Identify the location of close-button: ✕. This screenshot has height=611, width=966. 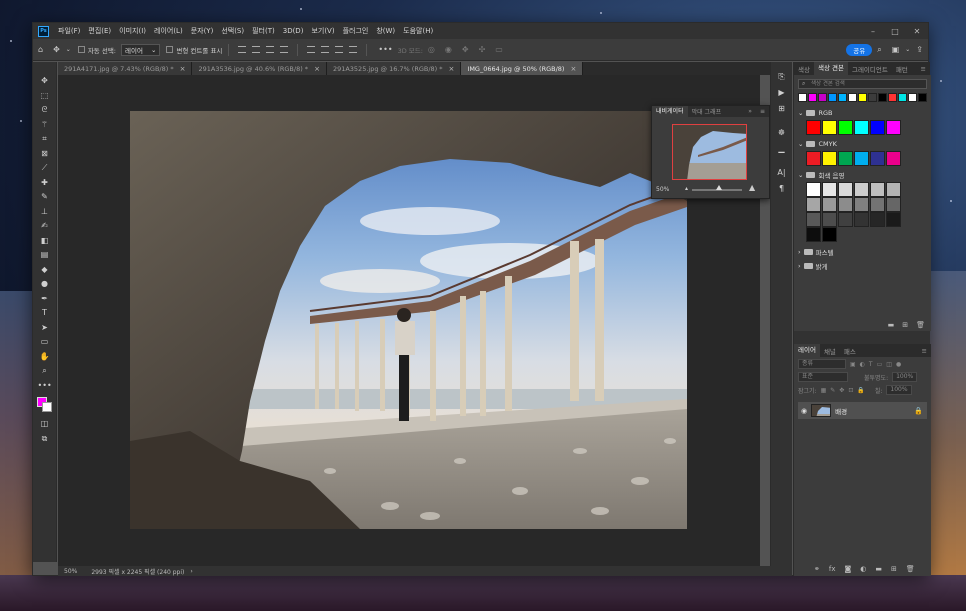
(917, 31).